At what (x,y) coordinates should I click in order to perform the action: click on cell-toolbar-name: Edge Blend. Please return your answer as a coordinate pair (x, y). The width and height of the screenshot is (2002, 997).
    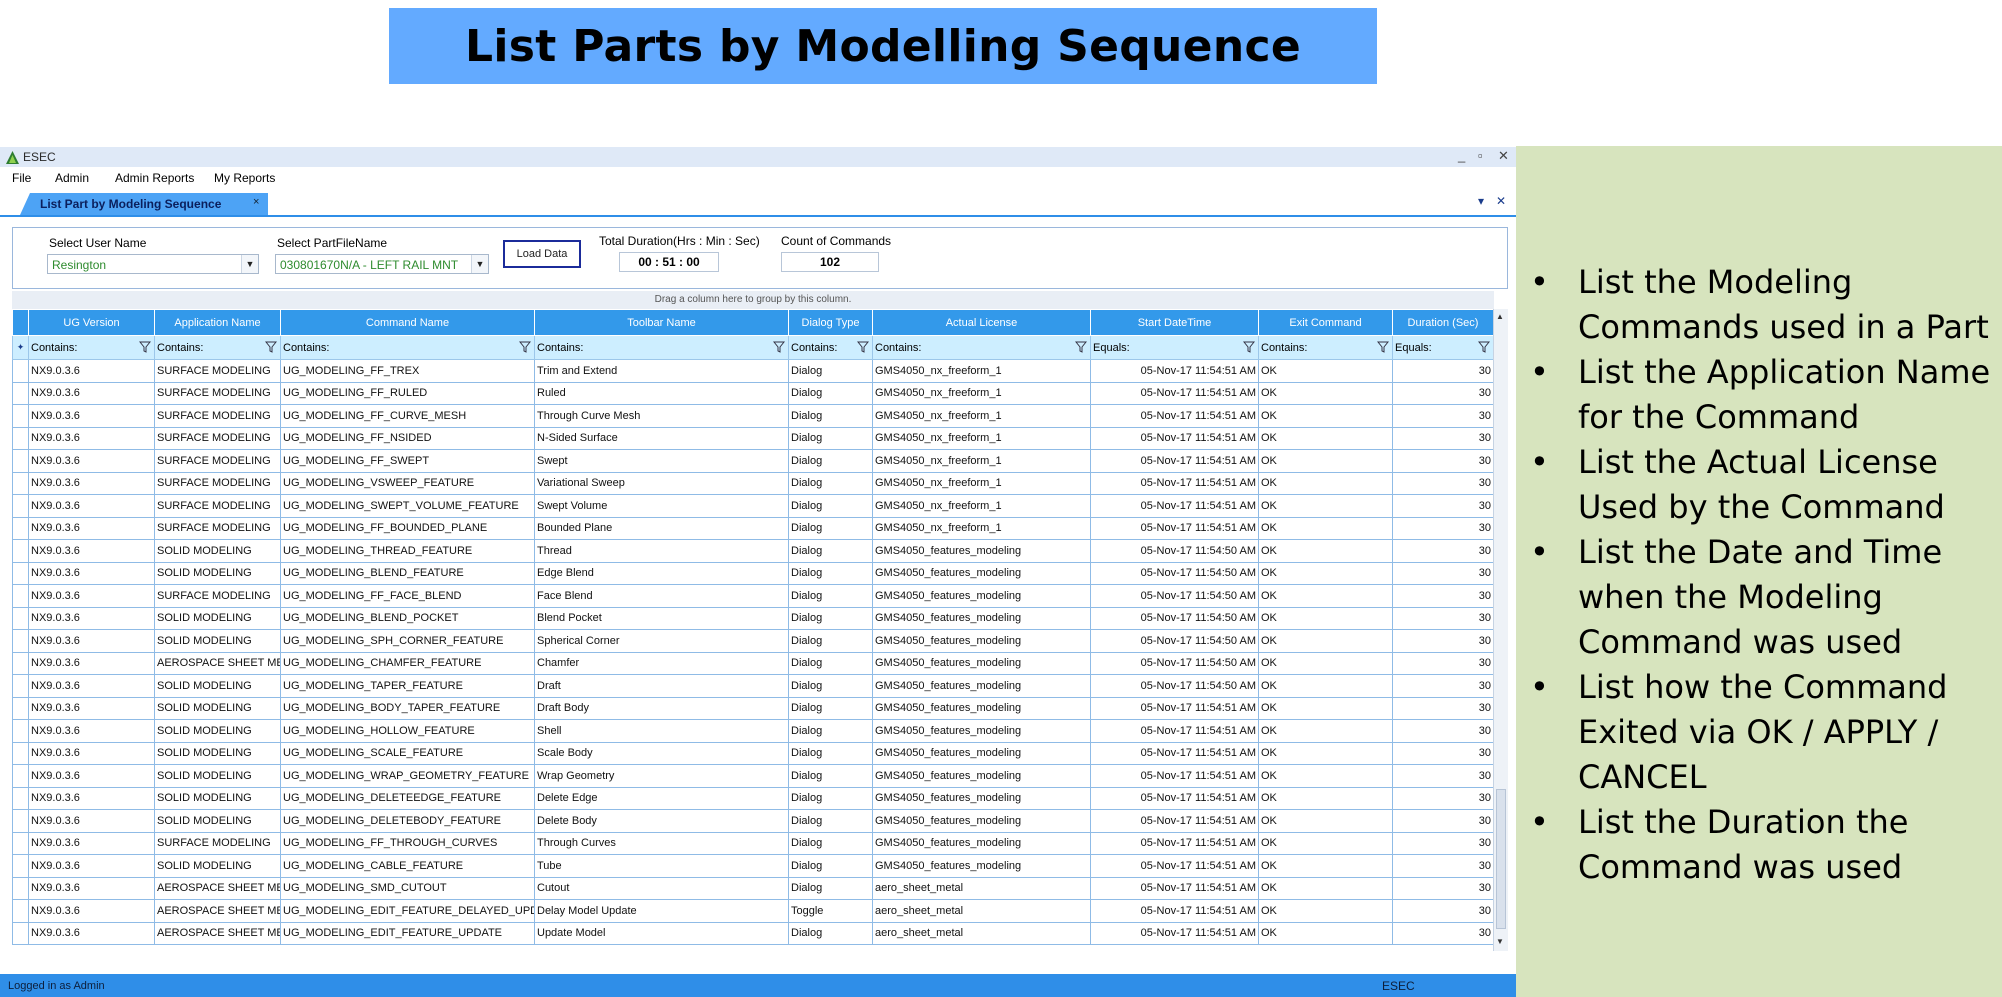
    Looking at the image, I should click on (661, 573).